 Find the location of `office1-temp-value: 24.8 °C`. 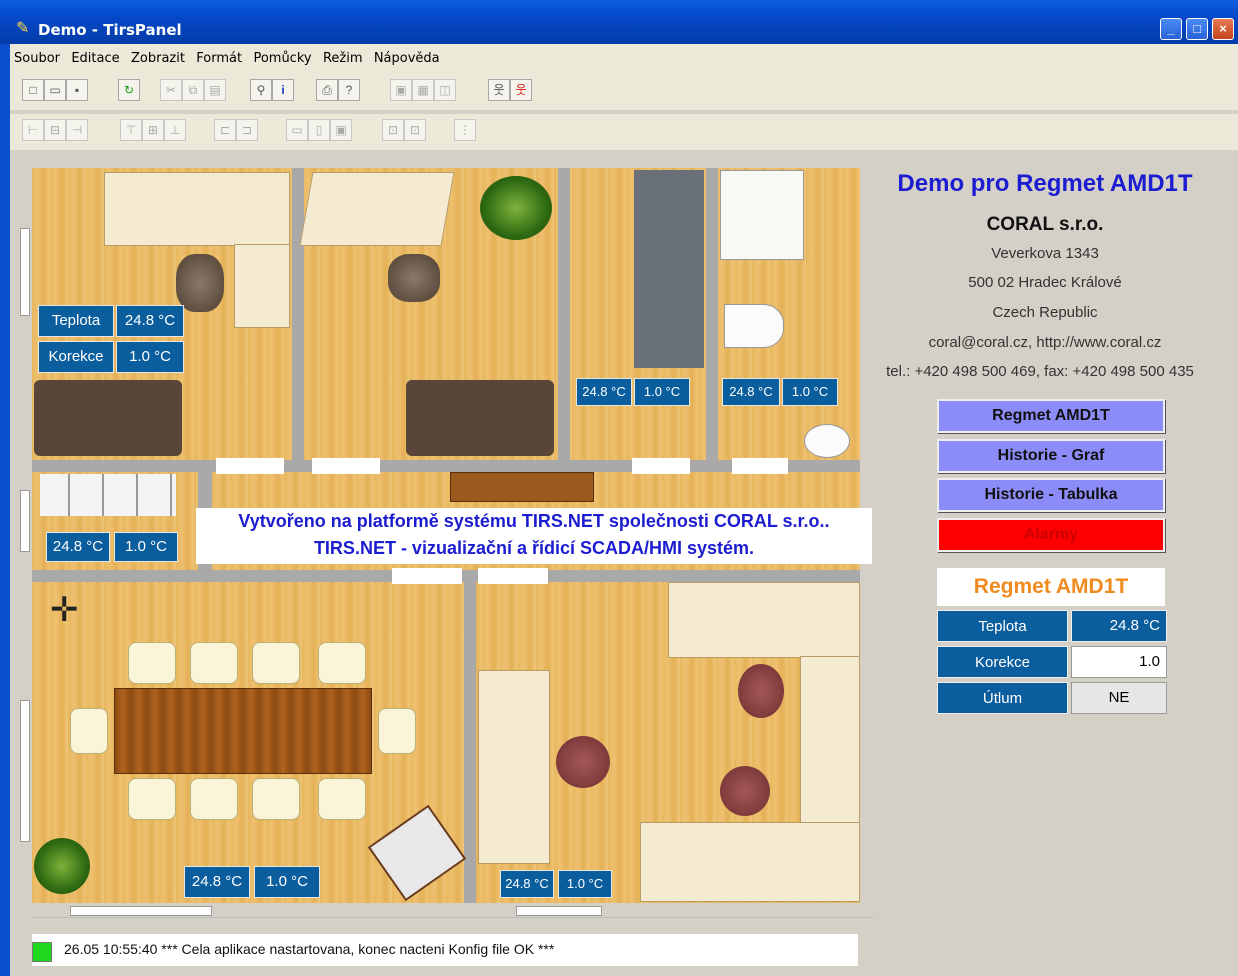

office1-temp-value: 24.8 °C is located at coordinates (150, 321).